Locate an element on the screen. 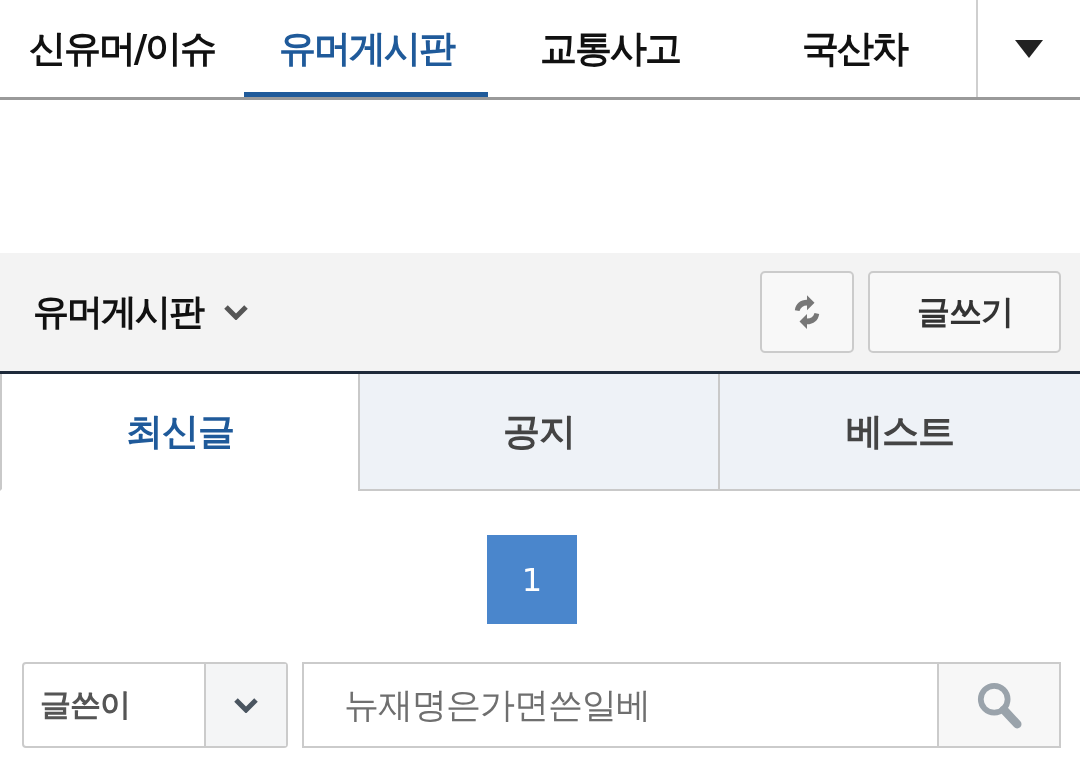 Image resolution: width=1080 pixels, height=780 pixels. board-select: 유머게시판 is located at coordinates (141, 312).